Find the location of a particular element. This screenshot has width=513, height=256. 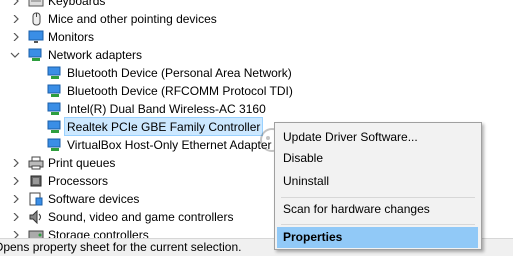

tree-item-keyboards: Keyboards is located at coordinates (256, 5).